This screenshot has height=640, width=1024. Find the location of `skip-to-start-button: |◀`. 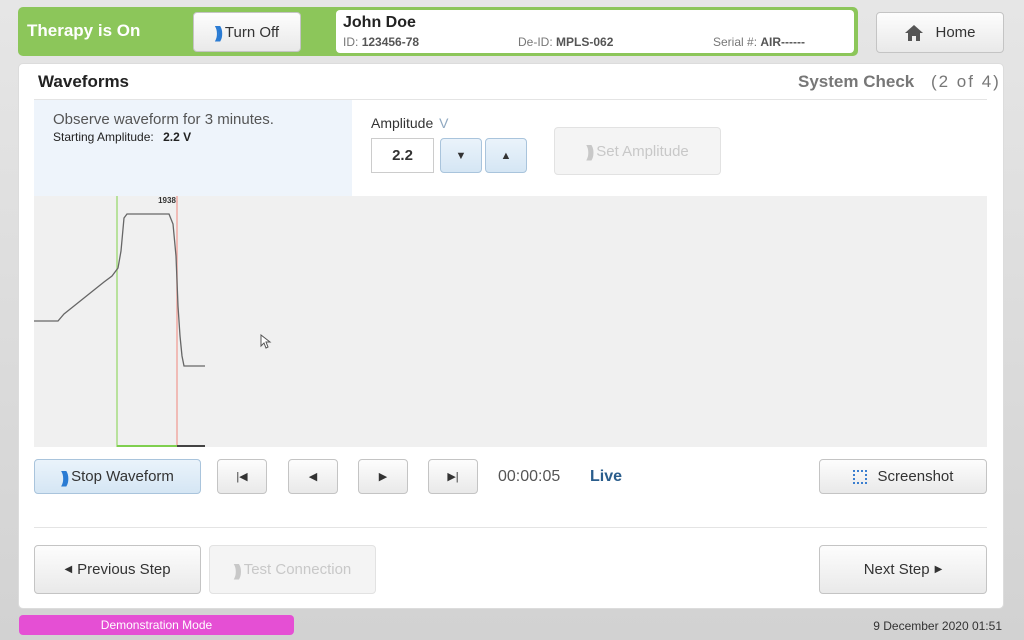

skip-to-start-button: |◀ is located at coordinates (242, 476).